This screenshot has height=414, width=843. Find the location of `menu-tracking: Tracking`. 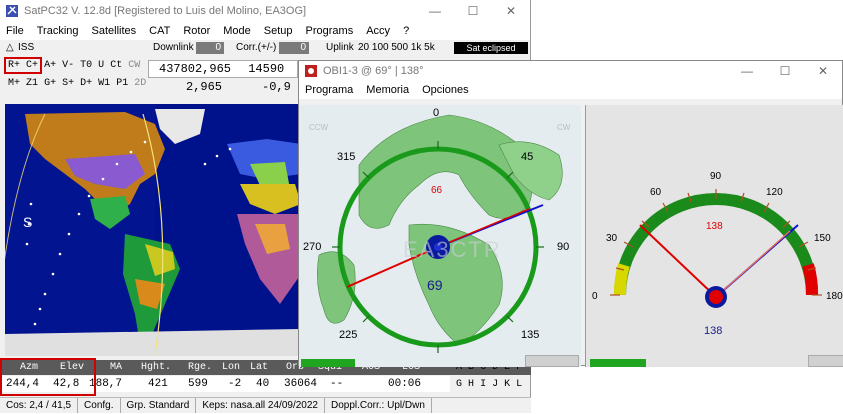

menu-tracking: Tracking is located at coordinates (58, 31).